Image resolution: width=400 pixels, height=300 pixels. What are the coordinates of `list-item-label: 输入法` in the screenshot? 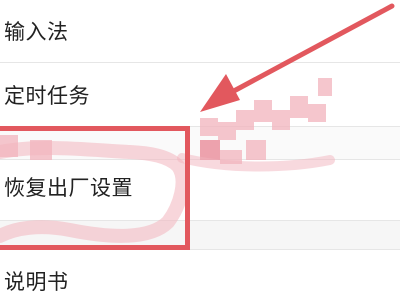 It's located at (36, 32).